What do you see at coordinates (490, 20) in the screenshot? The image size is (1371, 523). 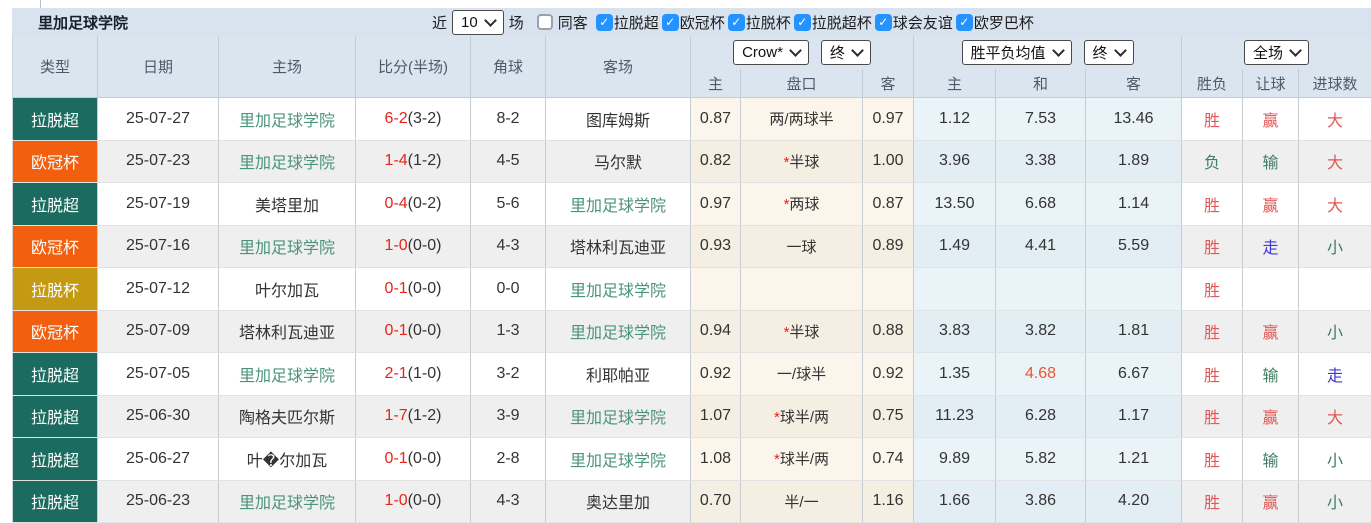 I see `chevron-down-icon` at bounding box center [490, 20].